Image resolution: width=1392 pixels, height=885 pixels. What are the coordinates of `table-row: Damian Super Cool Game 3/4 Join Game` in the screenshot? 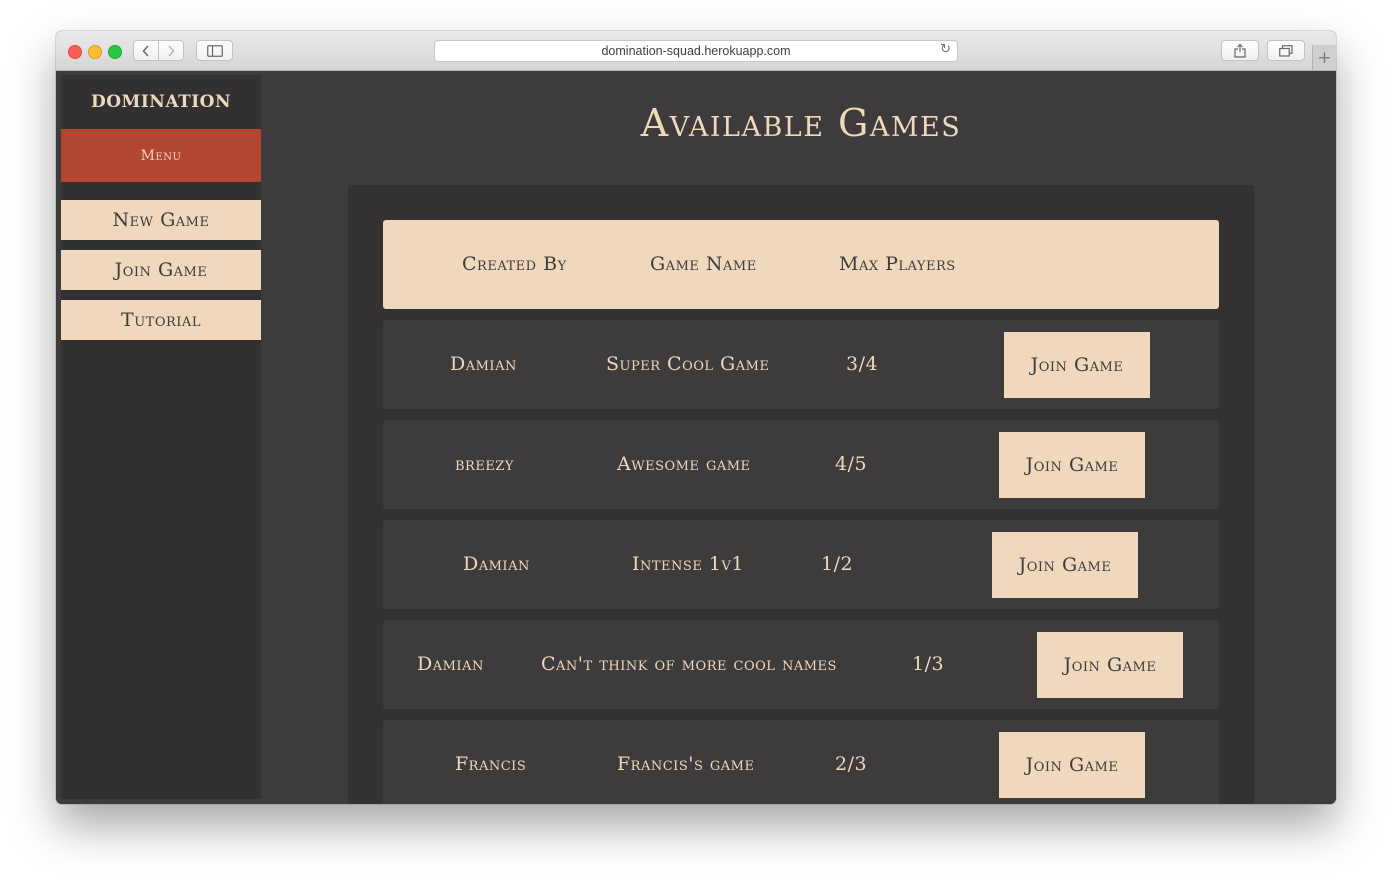 It's located at (801, 364).